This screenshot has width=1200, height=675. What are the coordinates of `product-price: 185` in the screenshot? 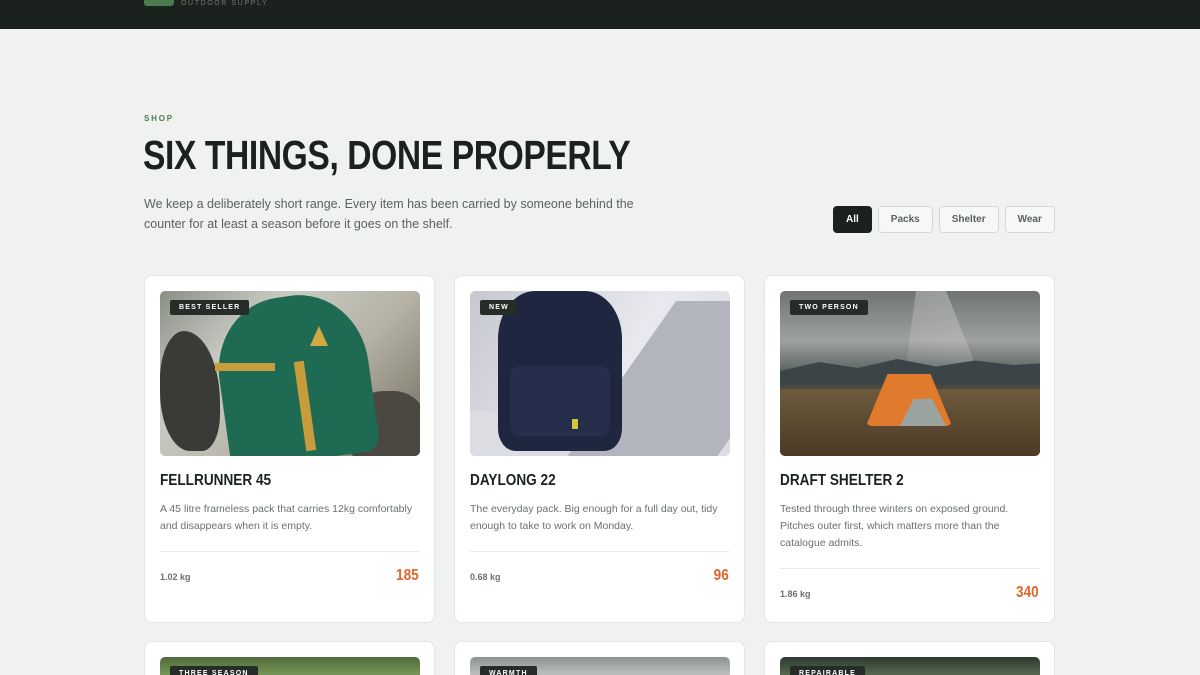 It's located at (407, 575).